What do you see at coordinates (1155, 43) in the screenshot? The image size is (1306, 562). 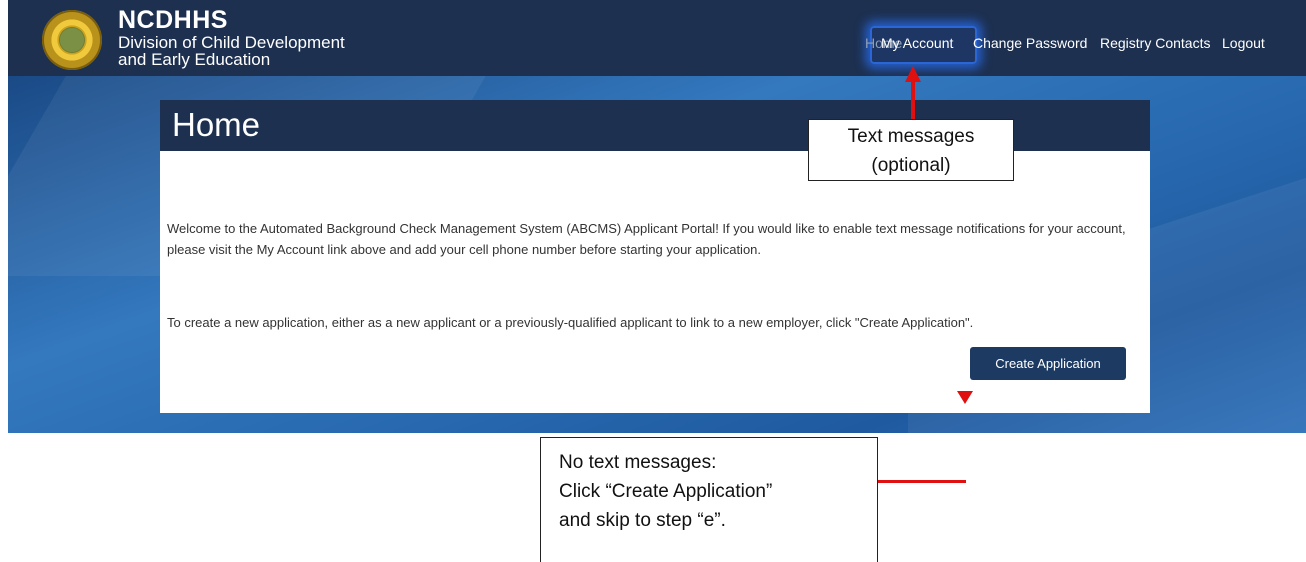 I see `nav-registry-contacts-link: Registry Contacts` at bounding box center [1155, 43].